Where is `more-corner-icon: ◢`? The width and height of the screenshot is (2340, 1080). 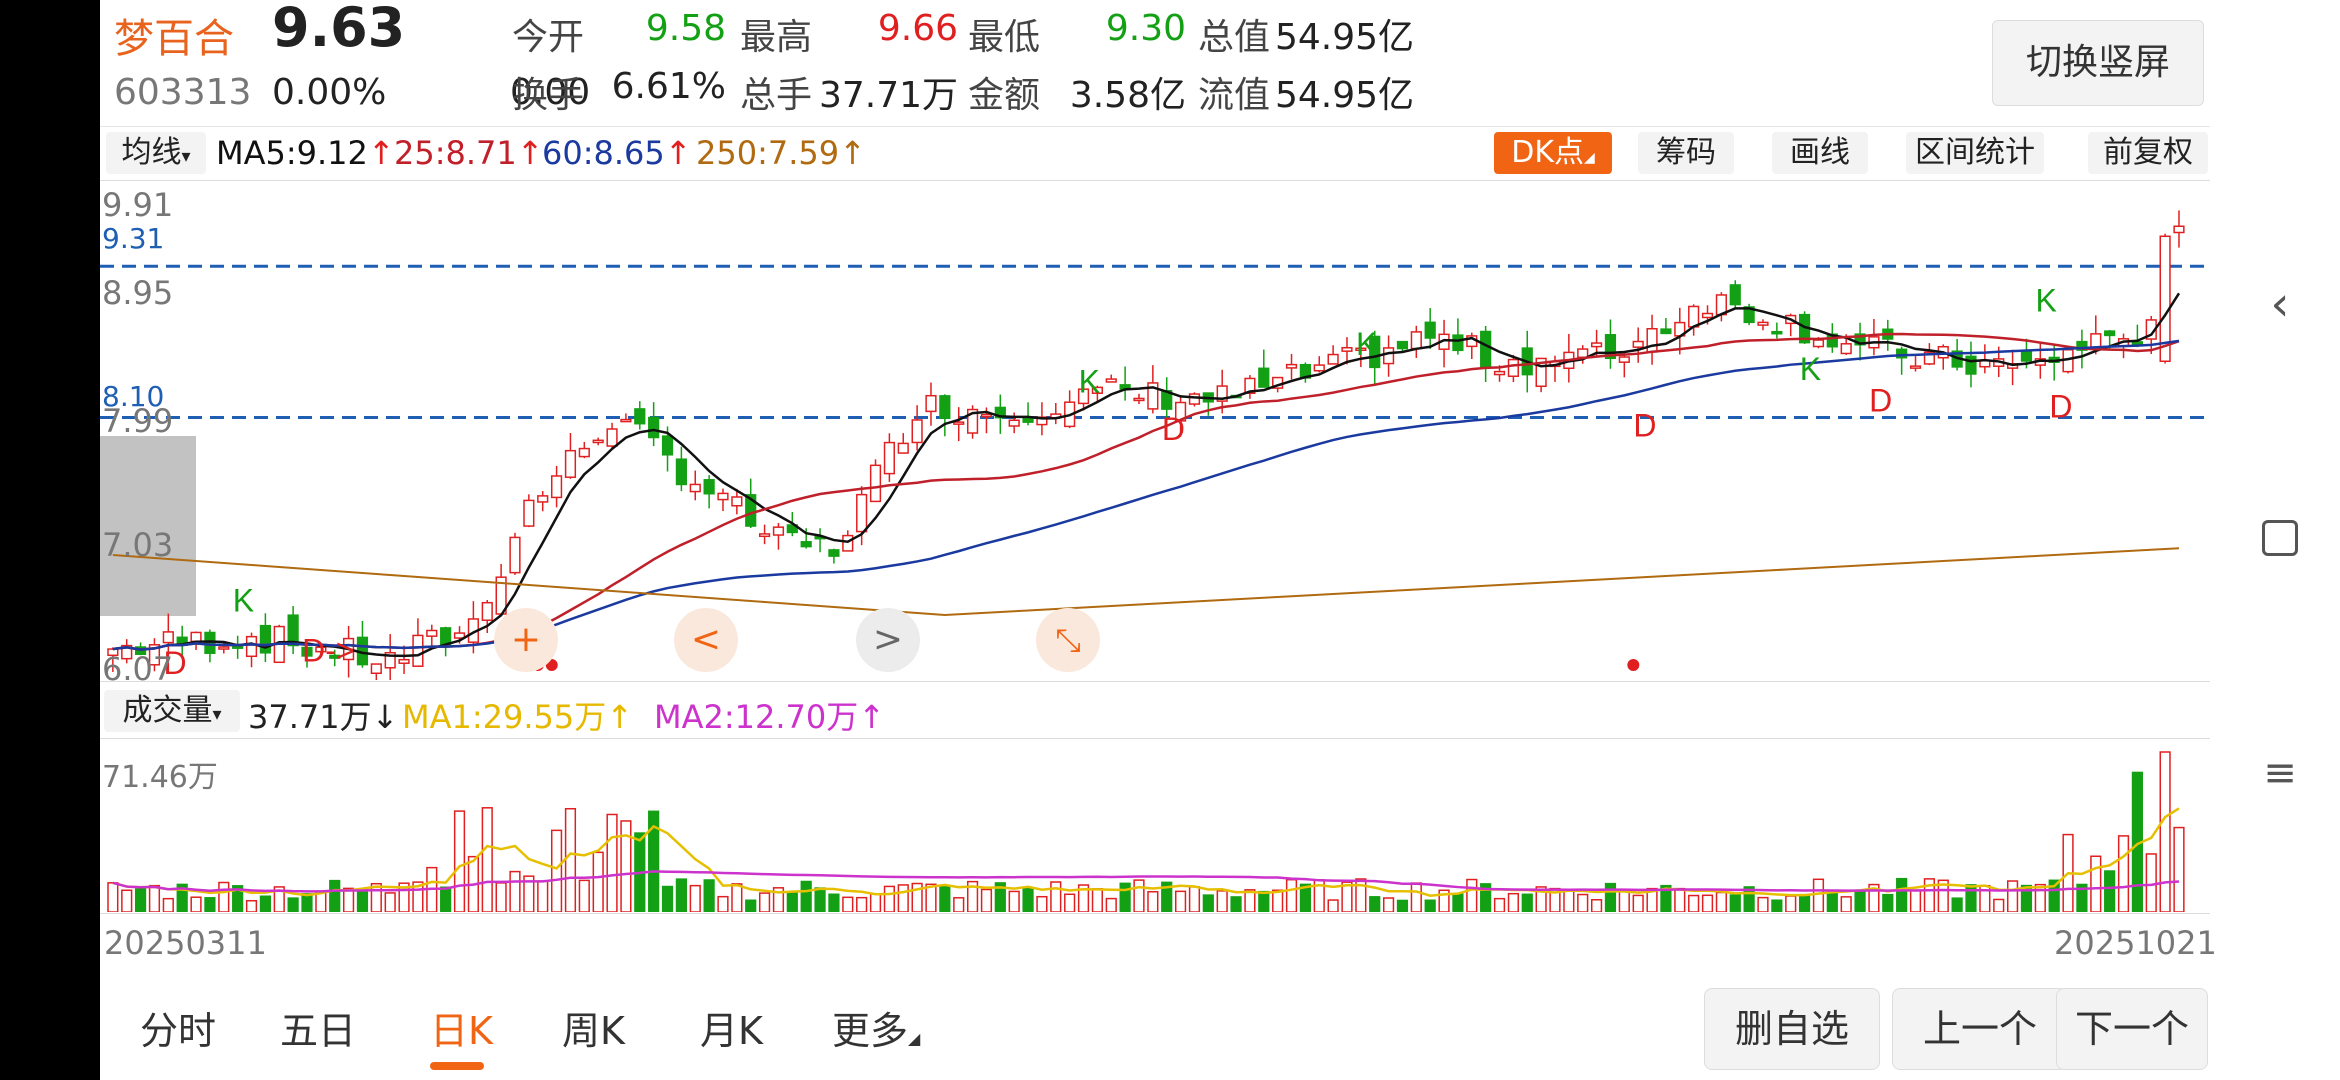 more-corner-icon: ◢ is located at coordinates (914, 1038).